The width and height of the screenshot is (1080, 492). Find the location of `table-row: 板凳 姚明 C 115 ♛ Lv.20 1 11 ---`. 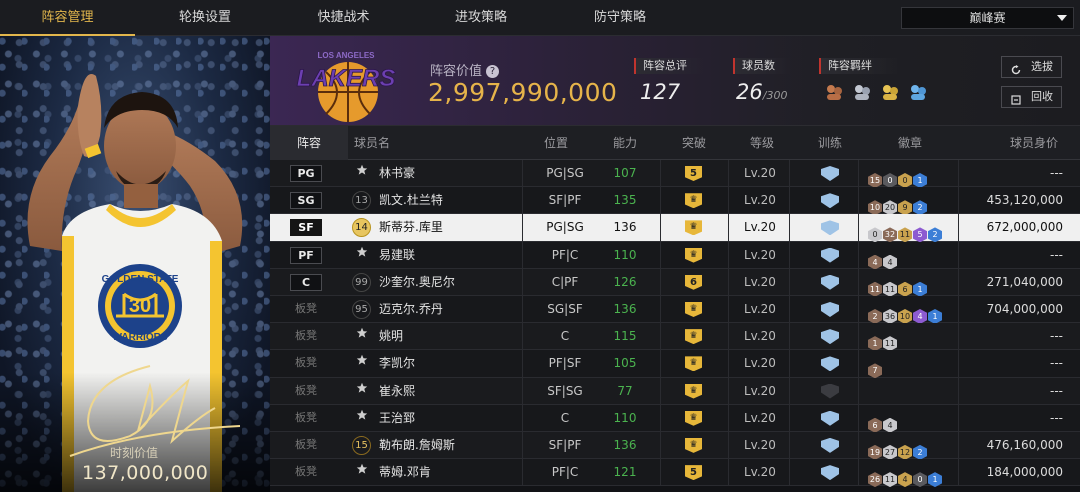

table-row: 板凳 姚明 C 115 ♛ Lv.20 1 11 --- is located at coordinates (675, 337).